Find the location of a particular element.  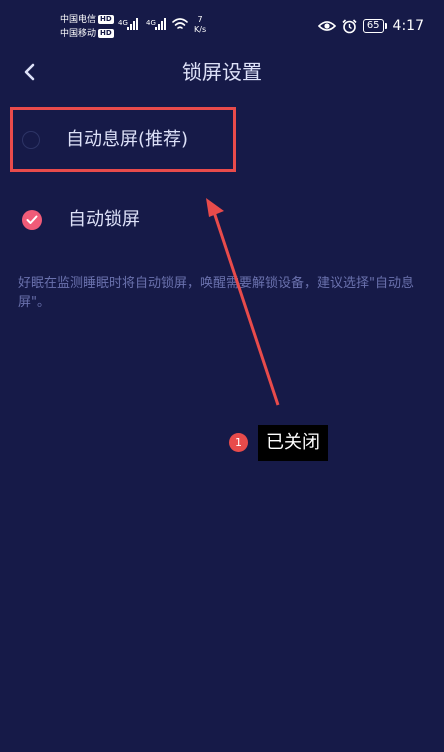

battery-indicator: 65 is located at coordinates (374, 26).